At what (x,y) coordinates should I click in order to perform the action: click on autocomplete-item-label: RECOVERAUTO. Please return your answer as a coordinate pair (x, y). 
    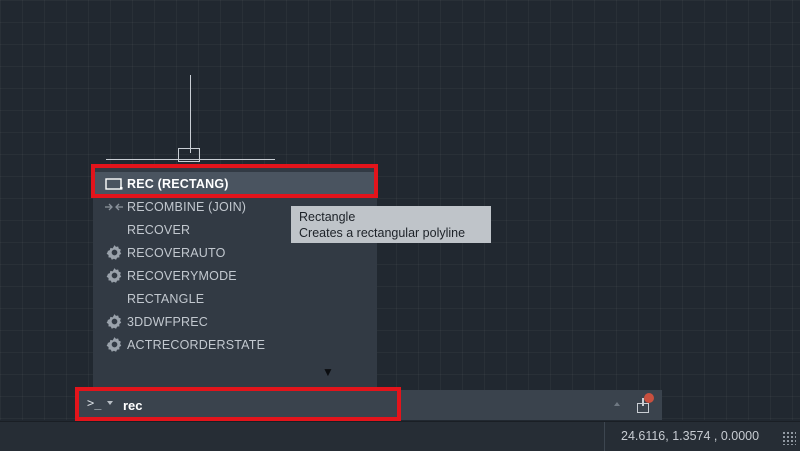
    Looking at the image, I should click on (176, 252).